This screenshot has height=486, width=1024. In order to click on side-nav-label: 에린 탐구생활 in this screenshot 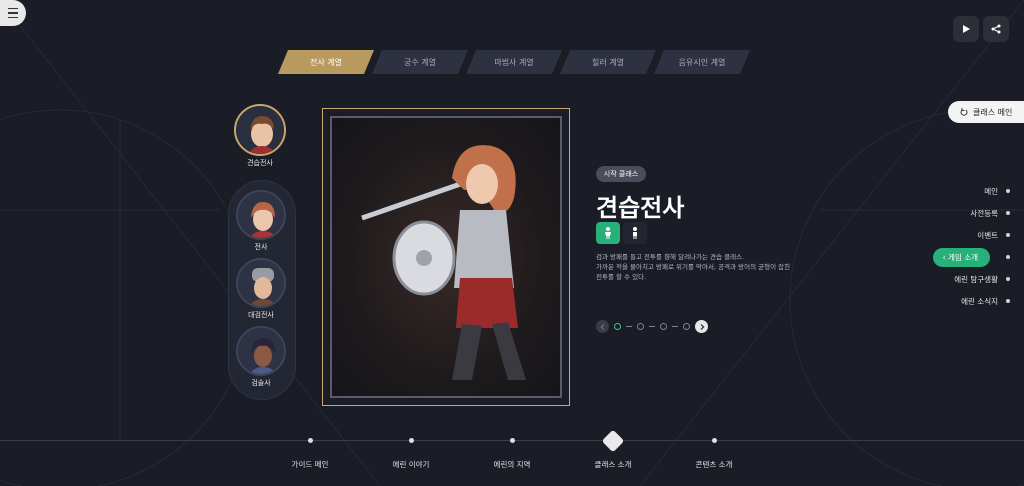, I will do `click(976, 279)`.